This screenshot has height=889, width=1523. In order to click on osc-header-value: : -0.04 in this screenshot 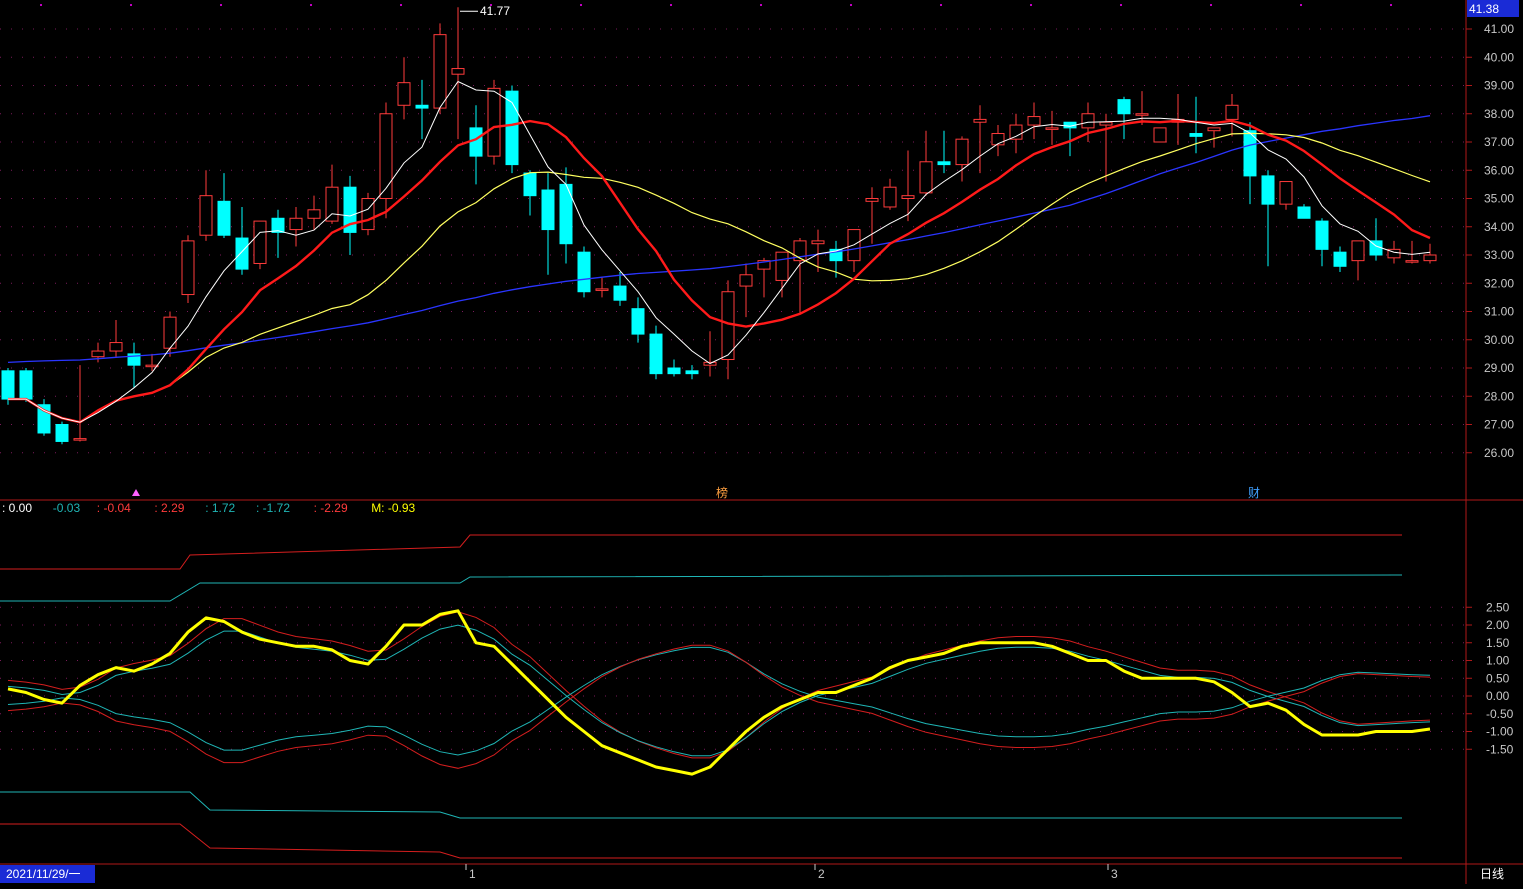, I will do `click(114, 508)`.